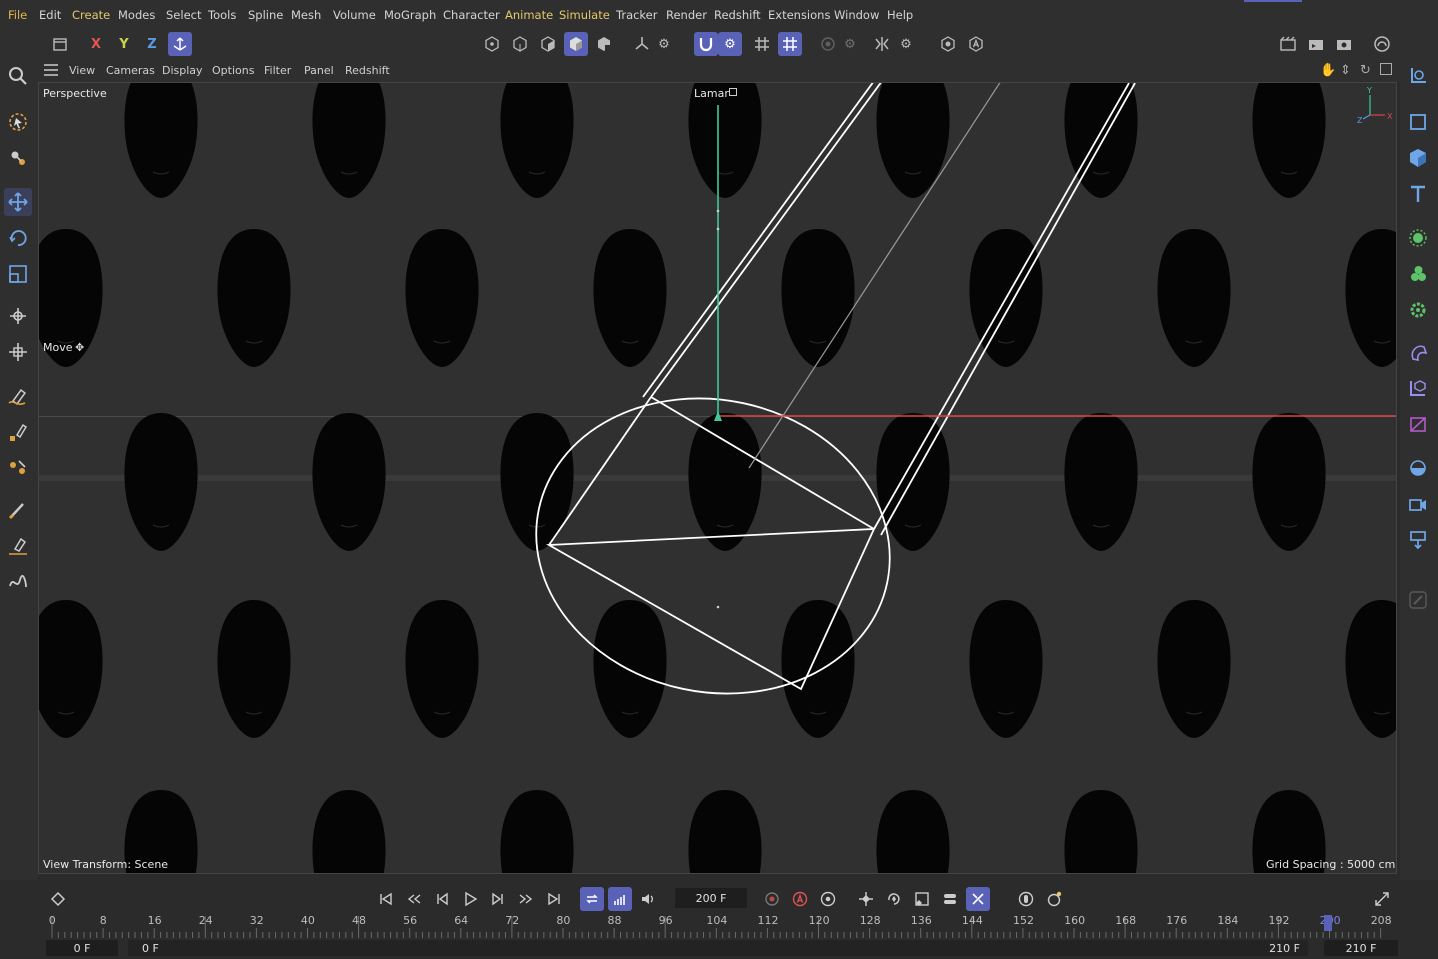  Describe the element at coordinates (306, 15) in the screenshot. I see `menu-mesh: Mesh` at that location.